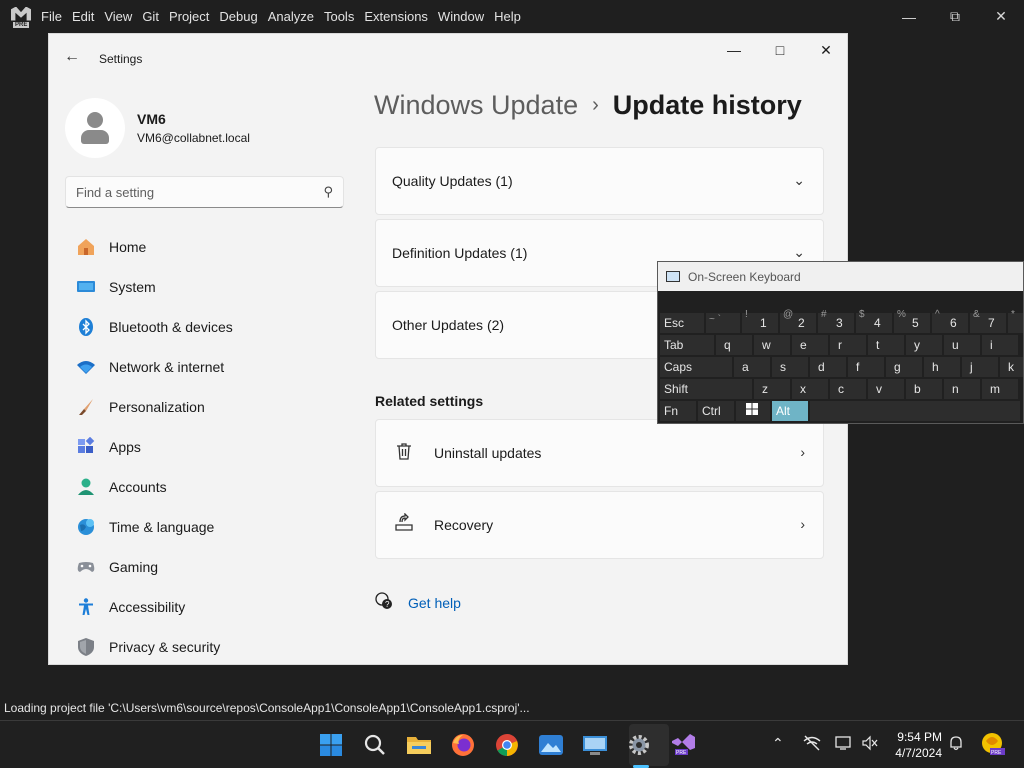 The width and height of the screenshot is (1024, 768). Describe the element at coordinates (206, 407) in the screenshot. I see `nav-item-personalization: Personalization` at that location.